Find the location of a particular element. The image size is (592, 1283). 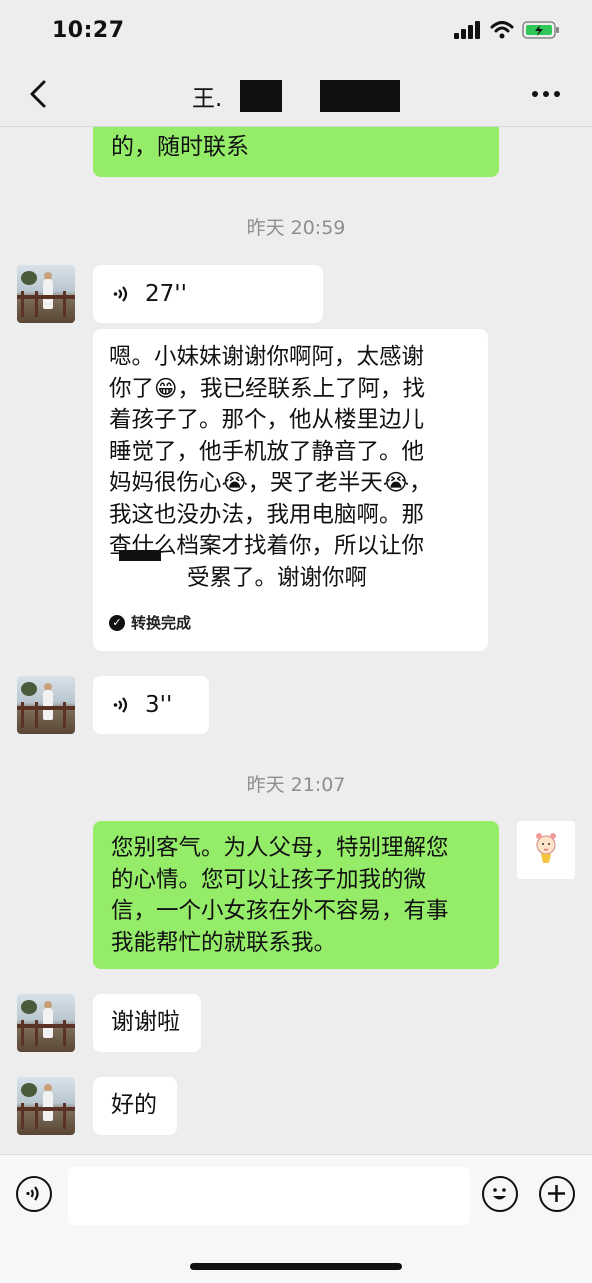

transcript-status: ✓ 转换完成 is located at coordinates (150, 624).